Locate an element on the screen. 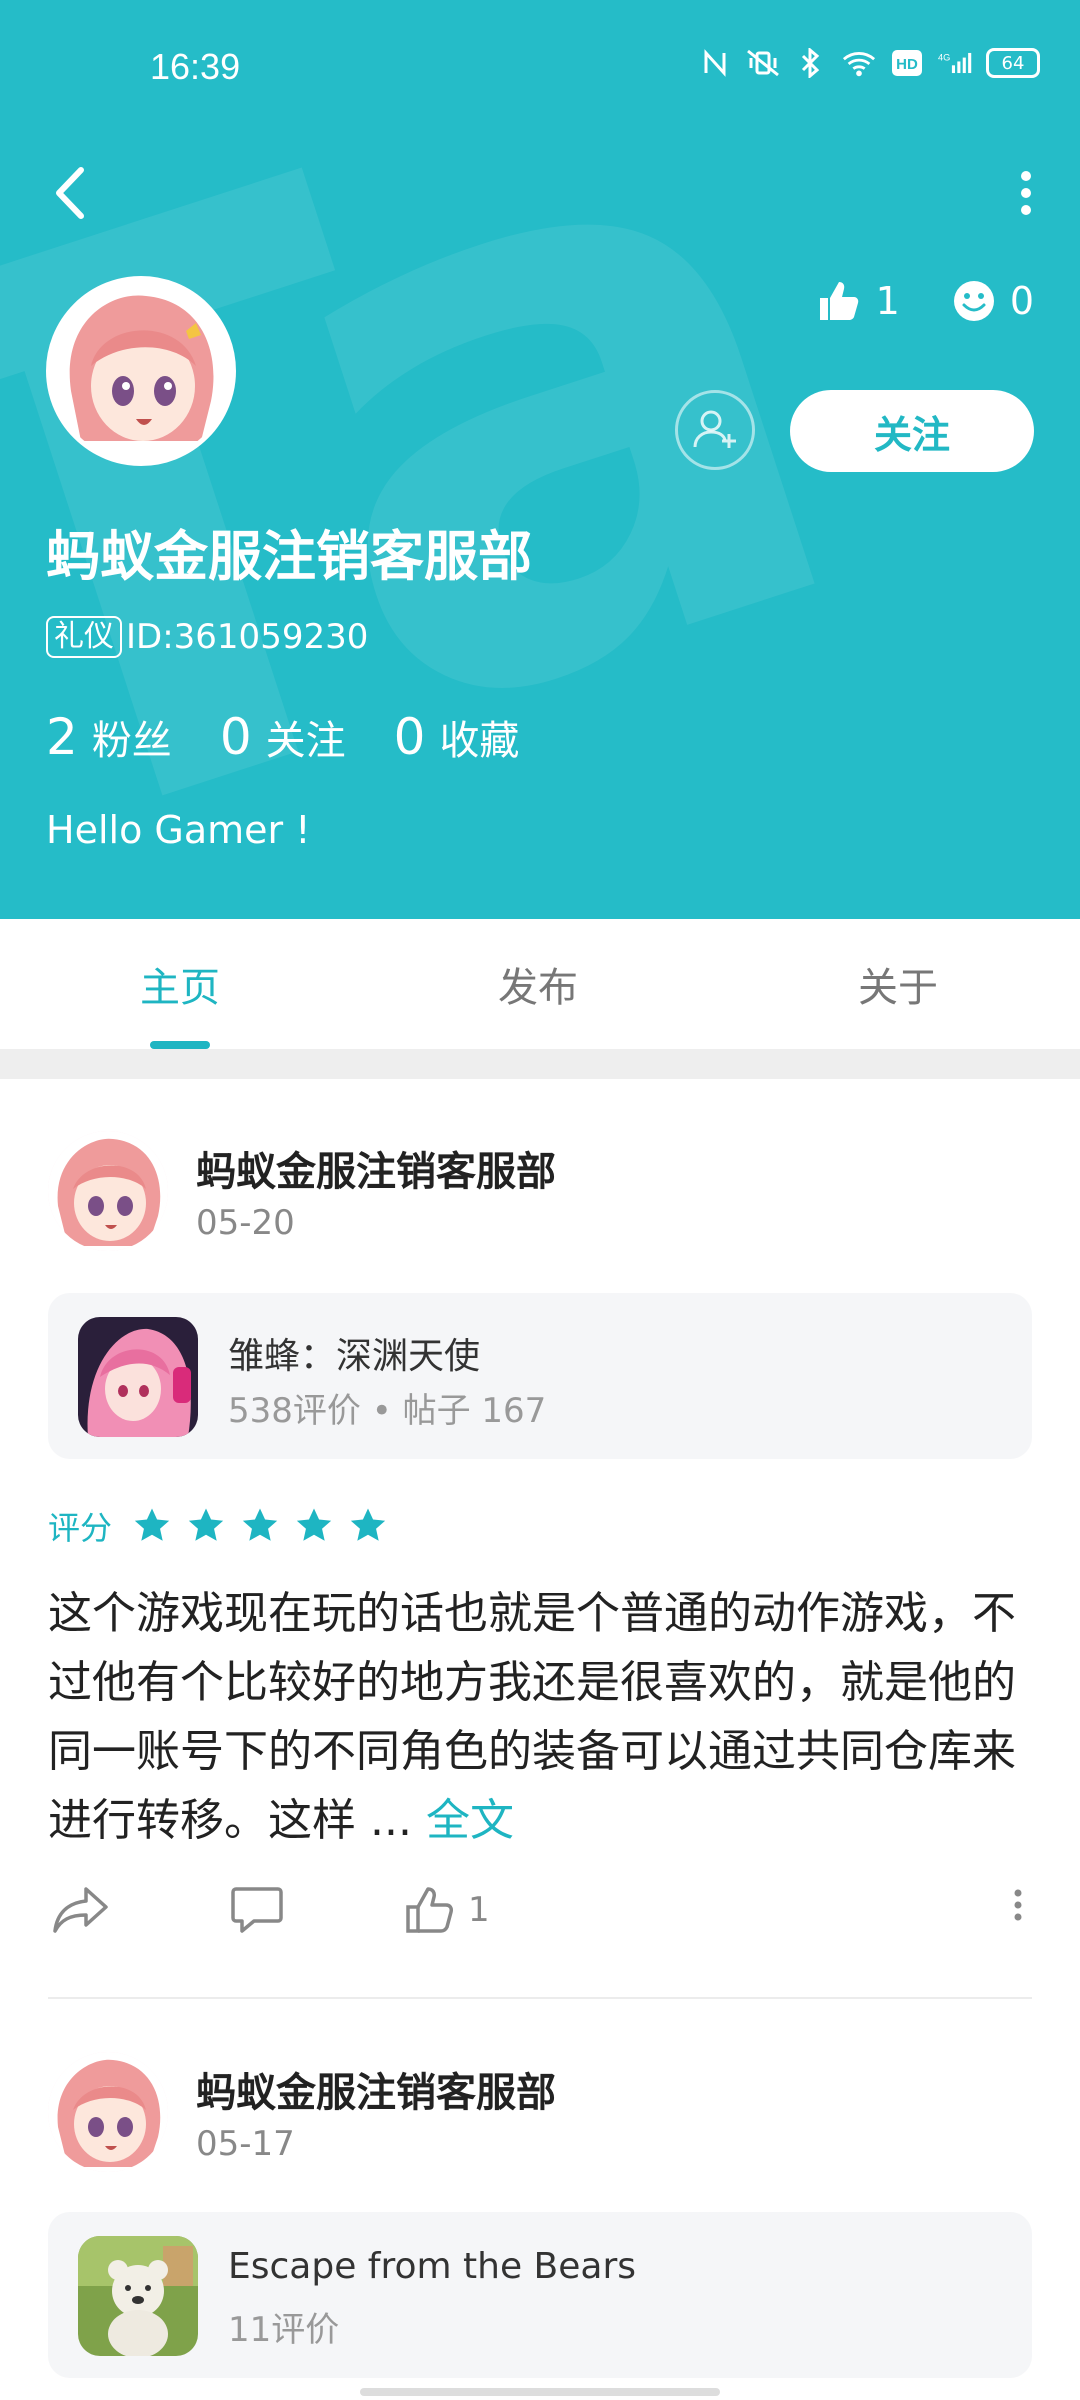 This screenshot has height=2400, width=1080. game-meta: 11评价 is located at coordinates (284, 2330).